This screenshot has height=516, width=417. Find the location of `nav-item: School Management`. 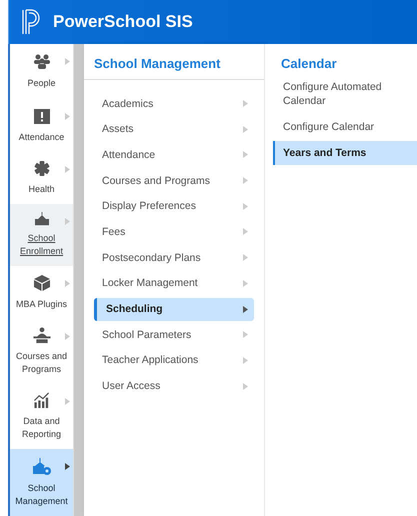

nav-item: School Management is located at coordinates (41, 482).